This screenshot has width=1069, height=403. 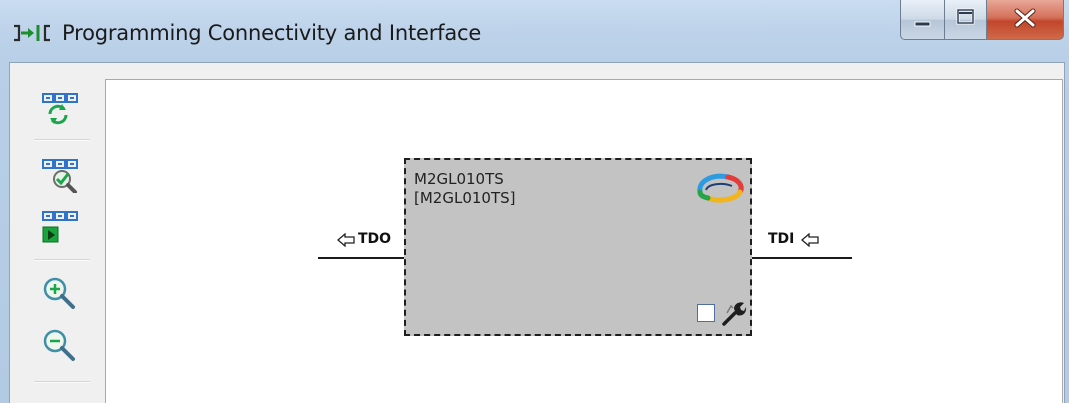 What do you see at coordinates (922, 20) in the screenshot?
I see `minimize-button` at bounding box center [922, 20].